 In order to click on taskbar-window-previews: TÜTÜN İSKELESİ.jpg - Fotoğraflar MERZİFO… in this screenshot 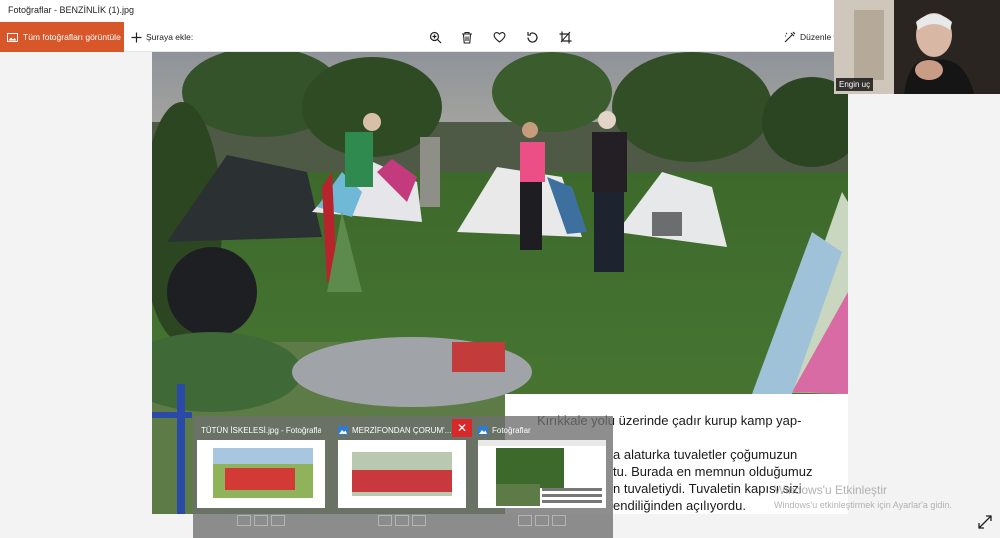, I will do `click(403, 477)`.